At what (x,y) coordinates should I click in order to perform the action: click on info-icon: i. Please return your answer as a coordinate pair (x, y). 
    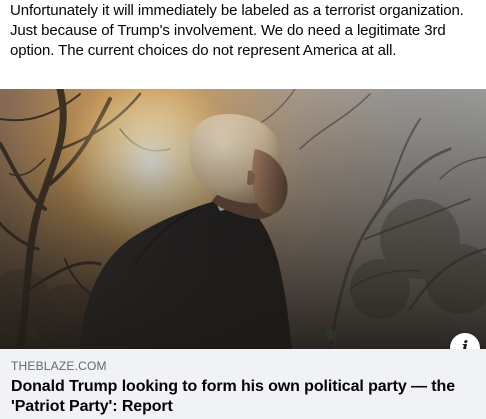
    Looking at the image, I should click on (465, 343).